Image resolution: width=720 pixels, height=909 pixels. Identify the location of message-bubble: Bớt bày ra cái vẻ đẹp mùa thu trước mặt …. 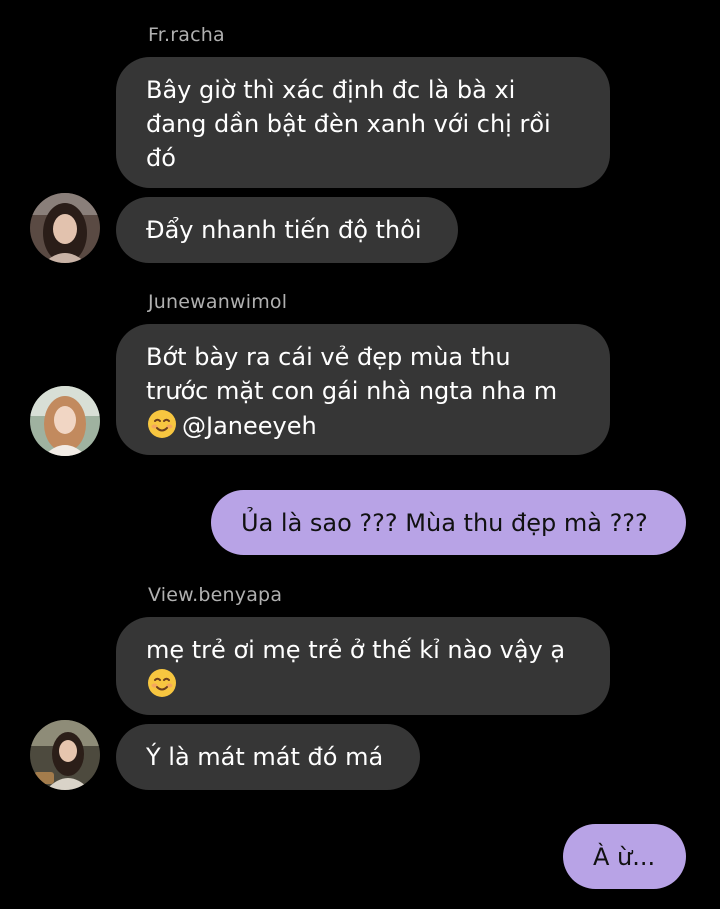
(363, 389).